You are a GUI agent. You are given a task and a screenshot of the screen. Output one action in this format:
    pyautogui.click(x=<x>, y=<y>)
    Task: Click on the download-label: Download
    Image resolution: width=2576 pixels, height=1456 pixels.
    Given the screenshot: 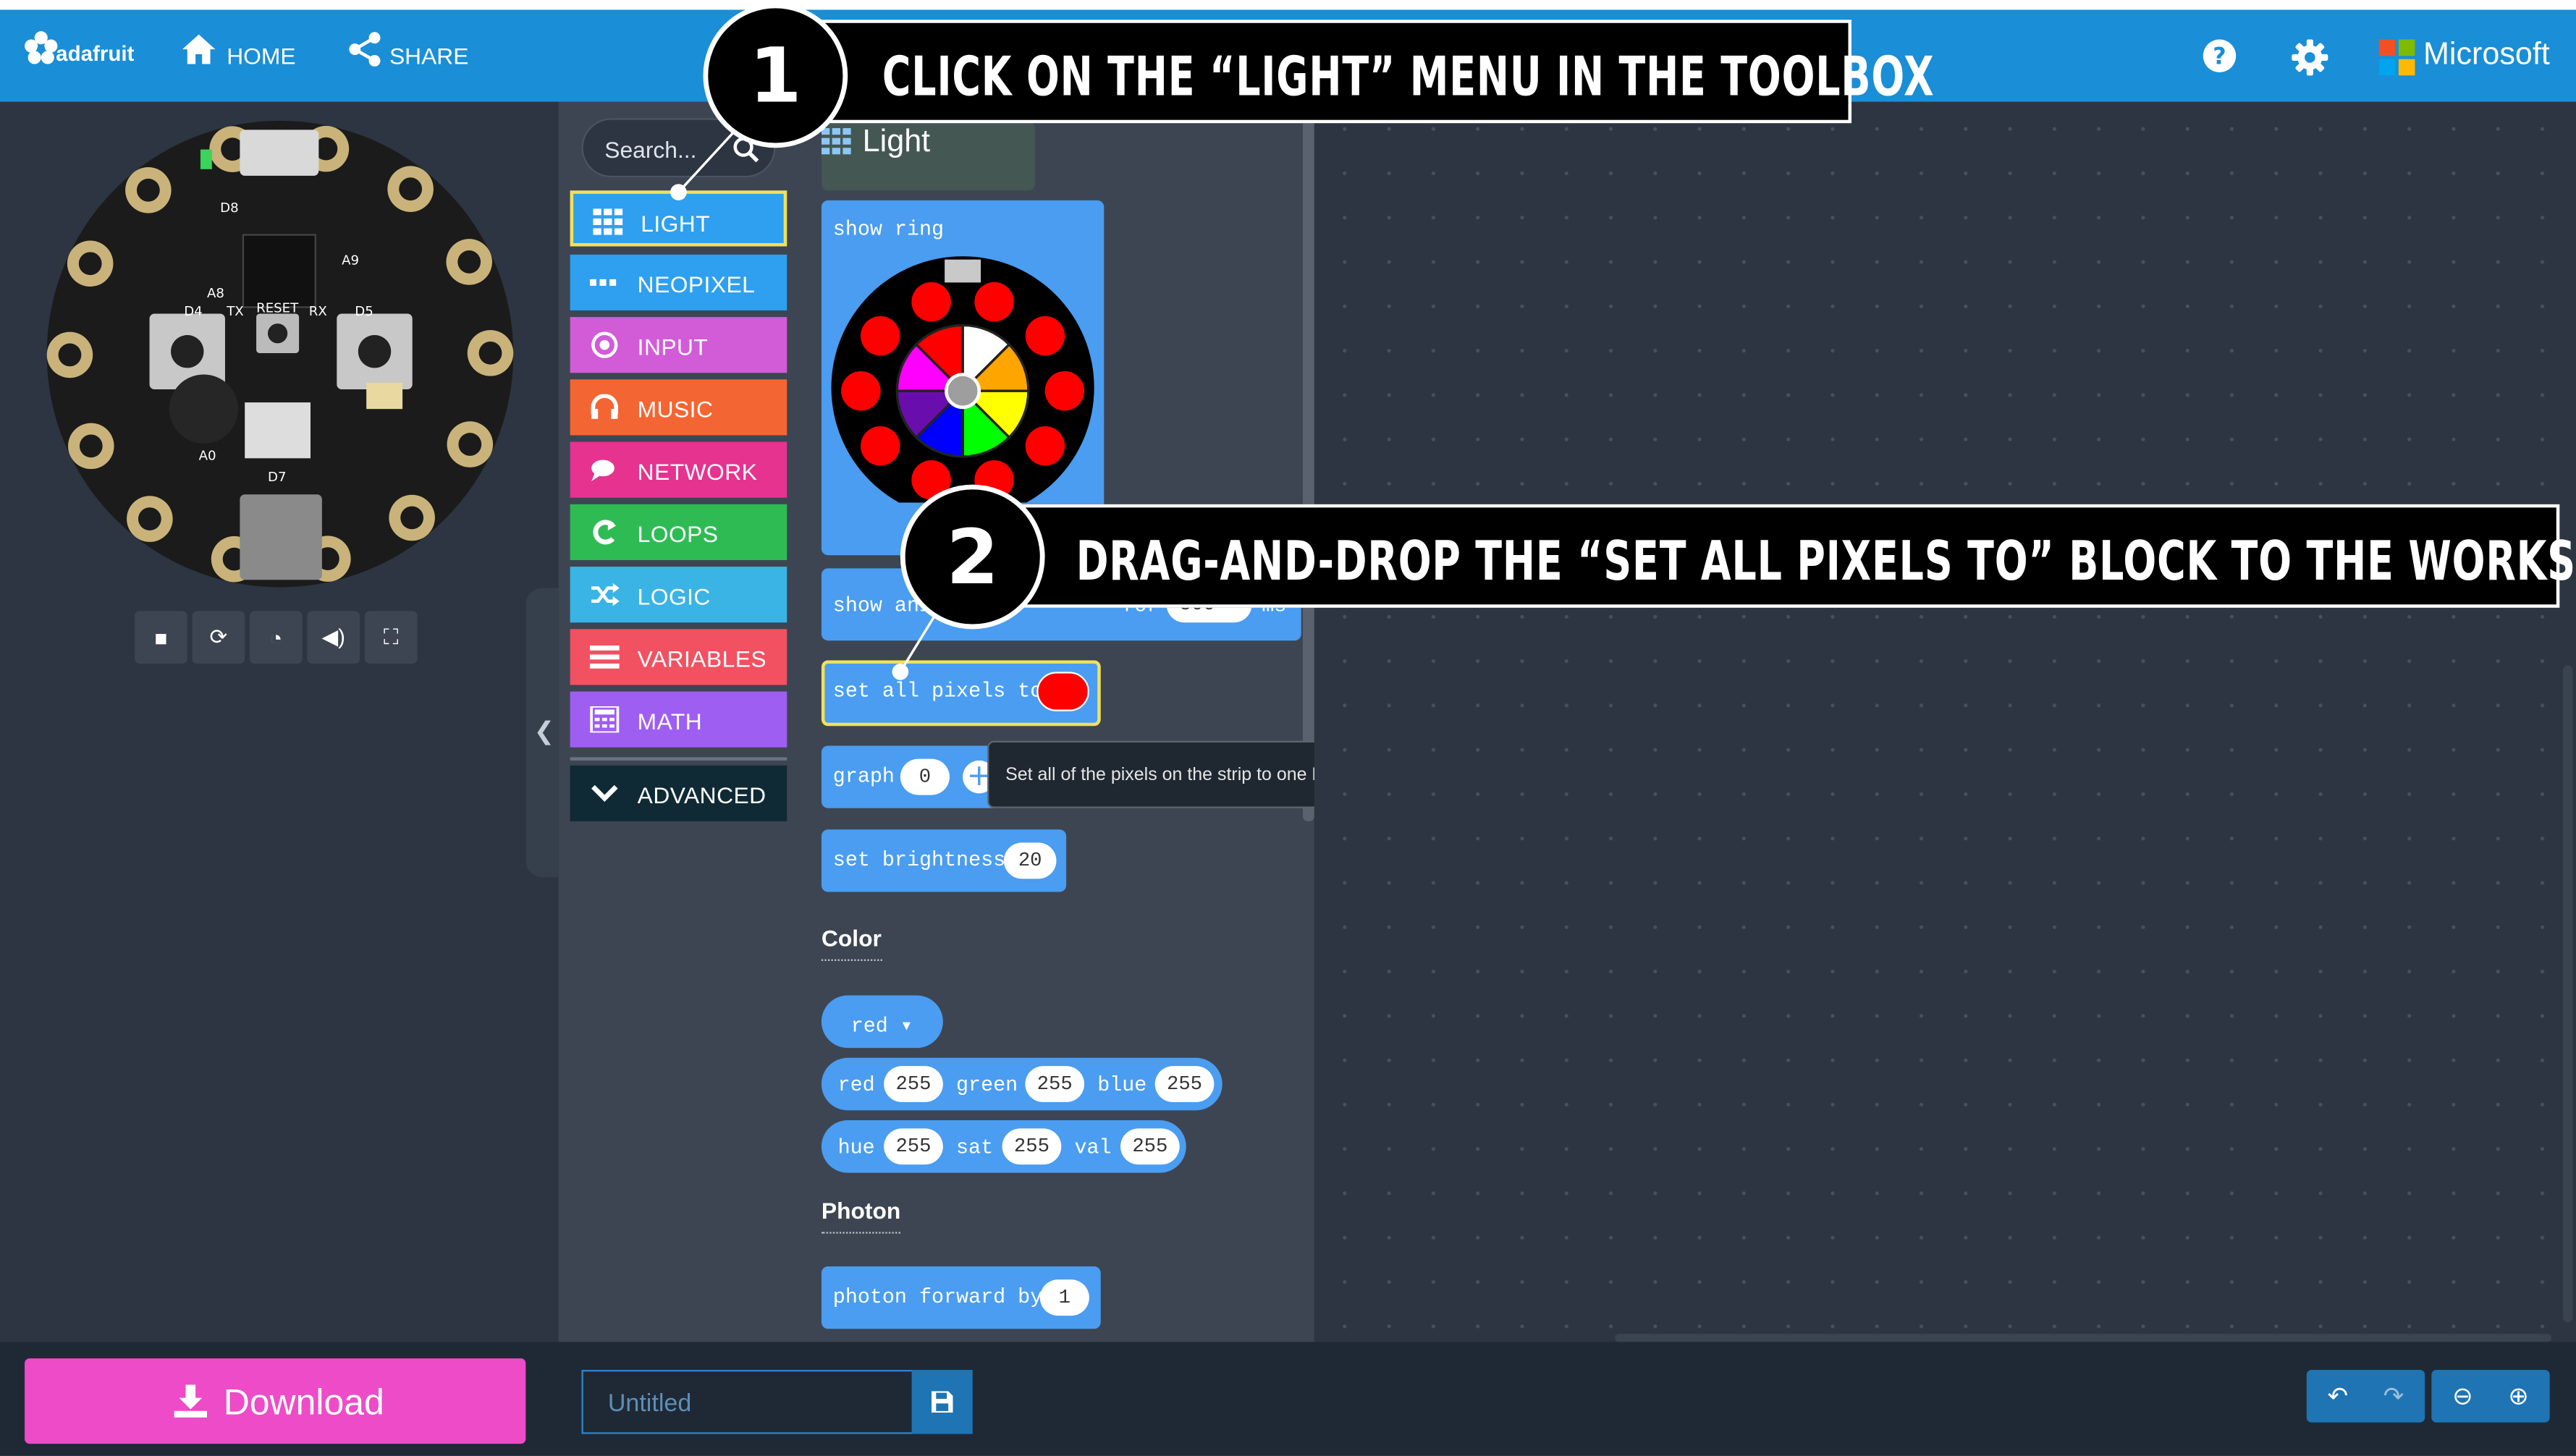 What is the action you would take?
    pyautogui.click(x=304, y=1402)
    